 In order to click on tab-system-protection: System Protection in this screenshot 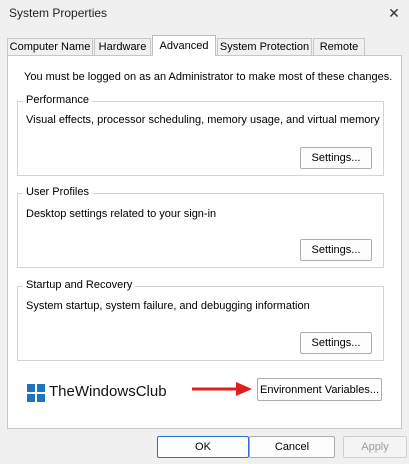, I will do `click(264, 46)`.